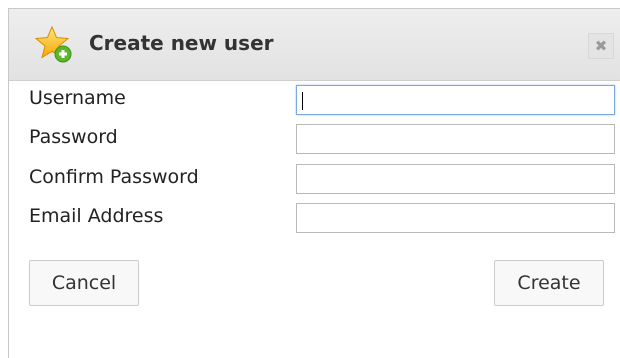 Image resolution: width=620 pixels, height=358 pixels. I want to click on star-add-icon, so click(53, 44).